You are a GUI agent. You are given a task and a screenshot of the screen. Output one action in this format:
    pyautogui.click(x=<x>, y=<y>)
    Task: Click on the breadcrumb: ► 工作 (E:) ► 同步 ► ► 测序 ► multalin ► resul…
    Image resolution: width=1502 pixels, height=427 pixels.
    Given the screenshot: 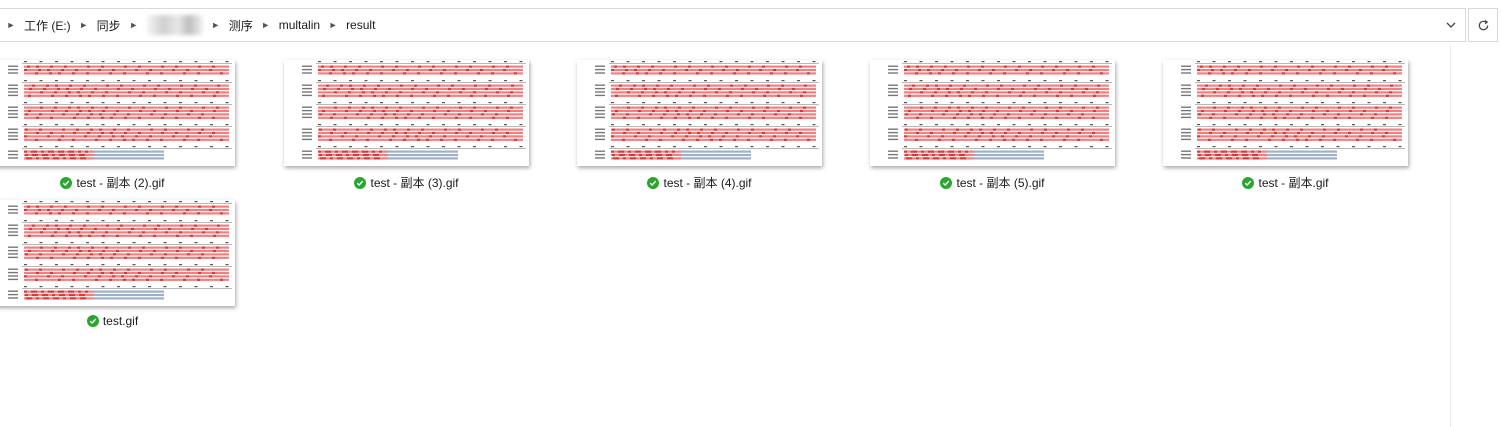 What is the action you would take?
    pyautogui.click(x=718, y=25)
    